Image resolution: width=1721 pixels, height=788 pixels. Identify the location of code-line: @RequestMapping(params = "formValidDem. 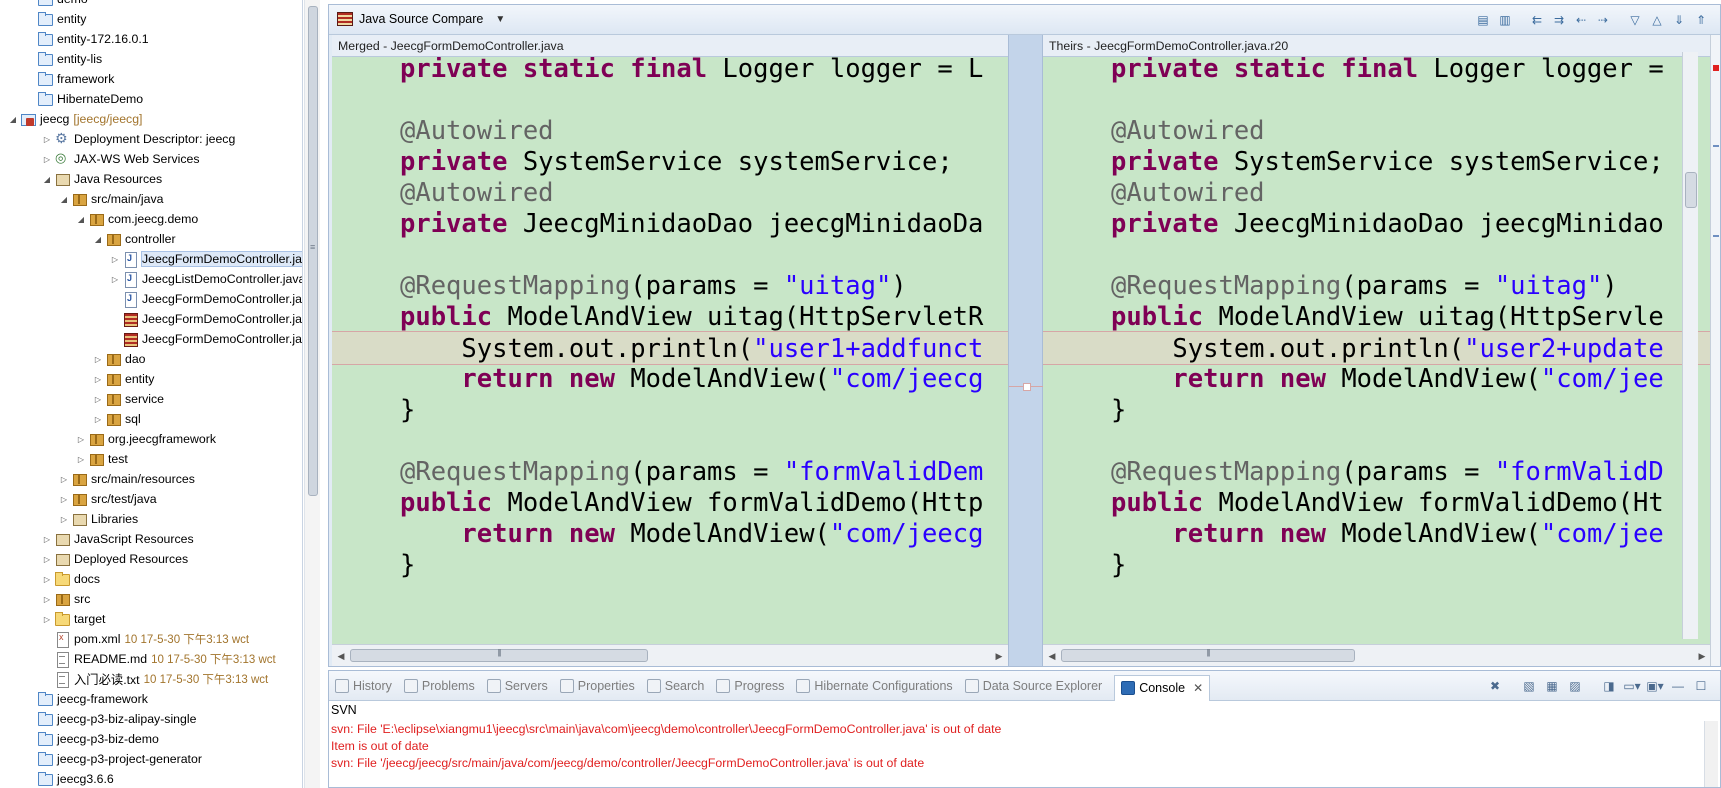
(670, 472).